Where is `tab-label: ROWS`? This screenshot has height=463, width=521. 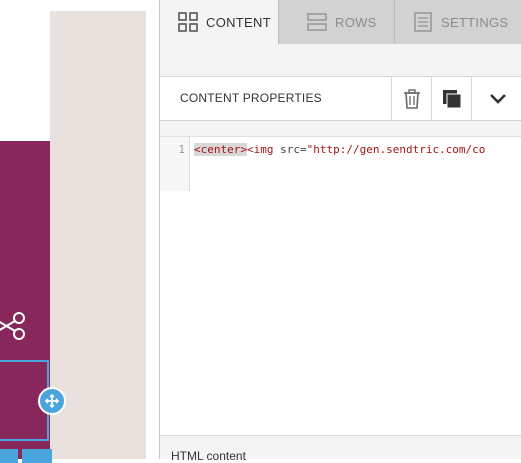 tab-label: ROWS is located at coordinates (356, 22).